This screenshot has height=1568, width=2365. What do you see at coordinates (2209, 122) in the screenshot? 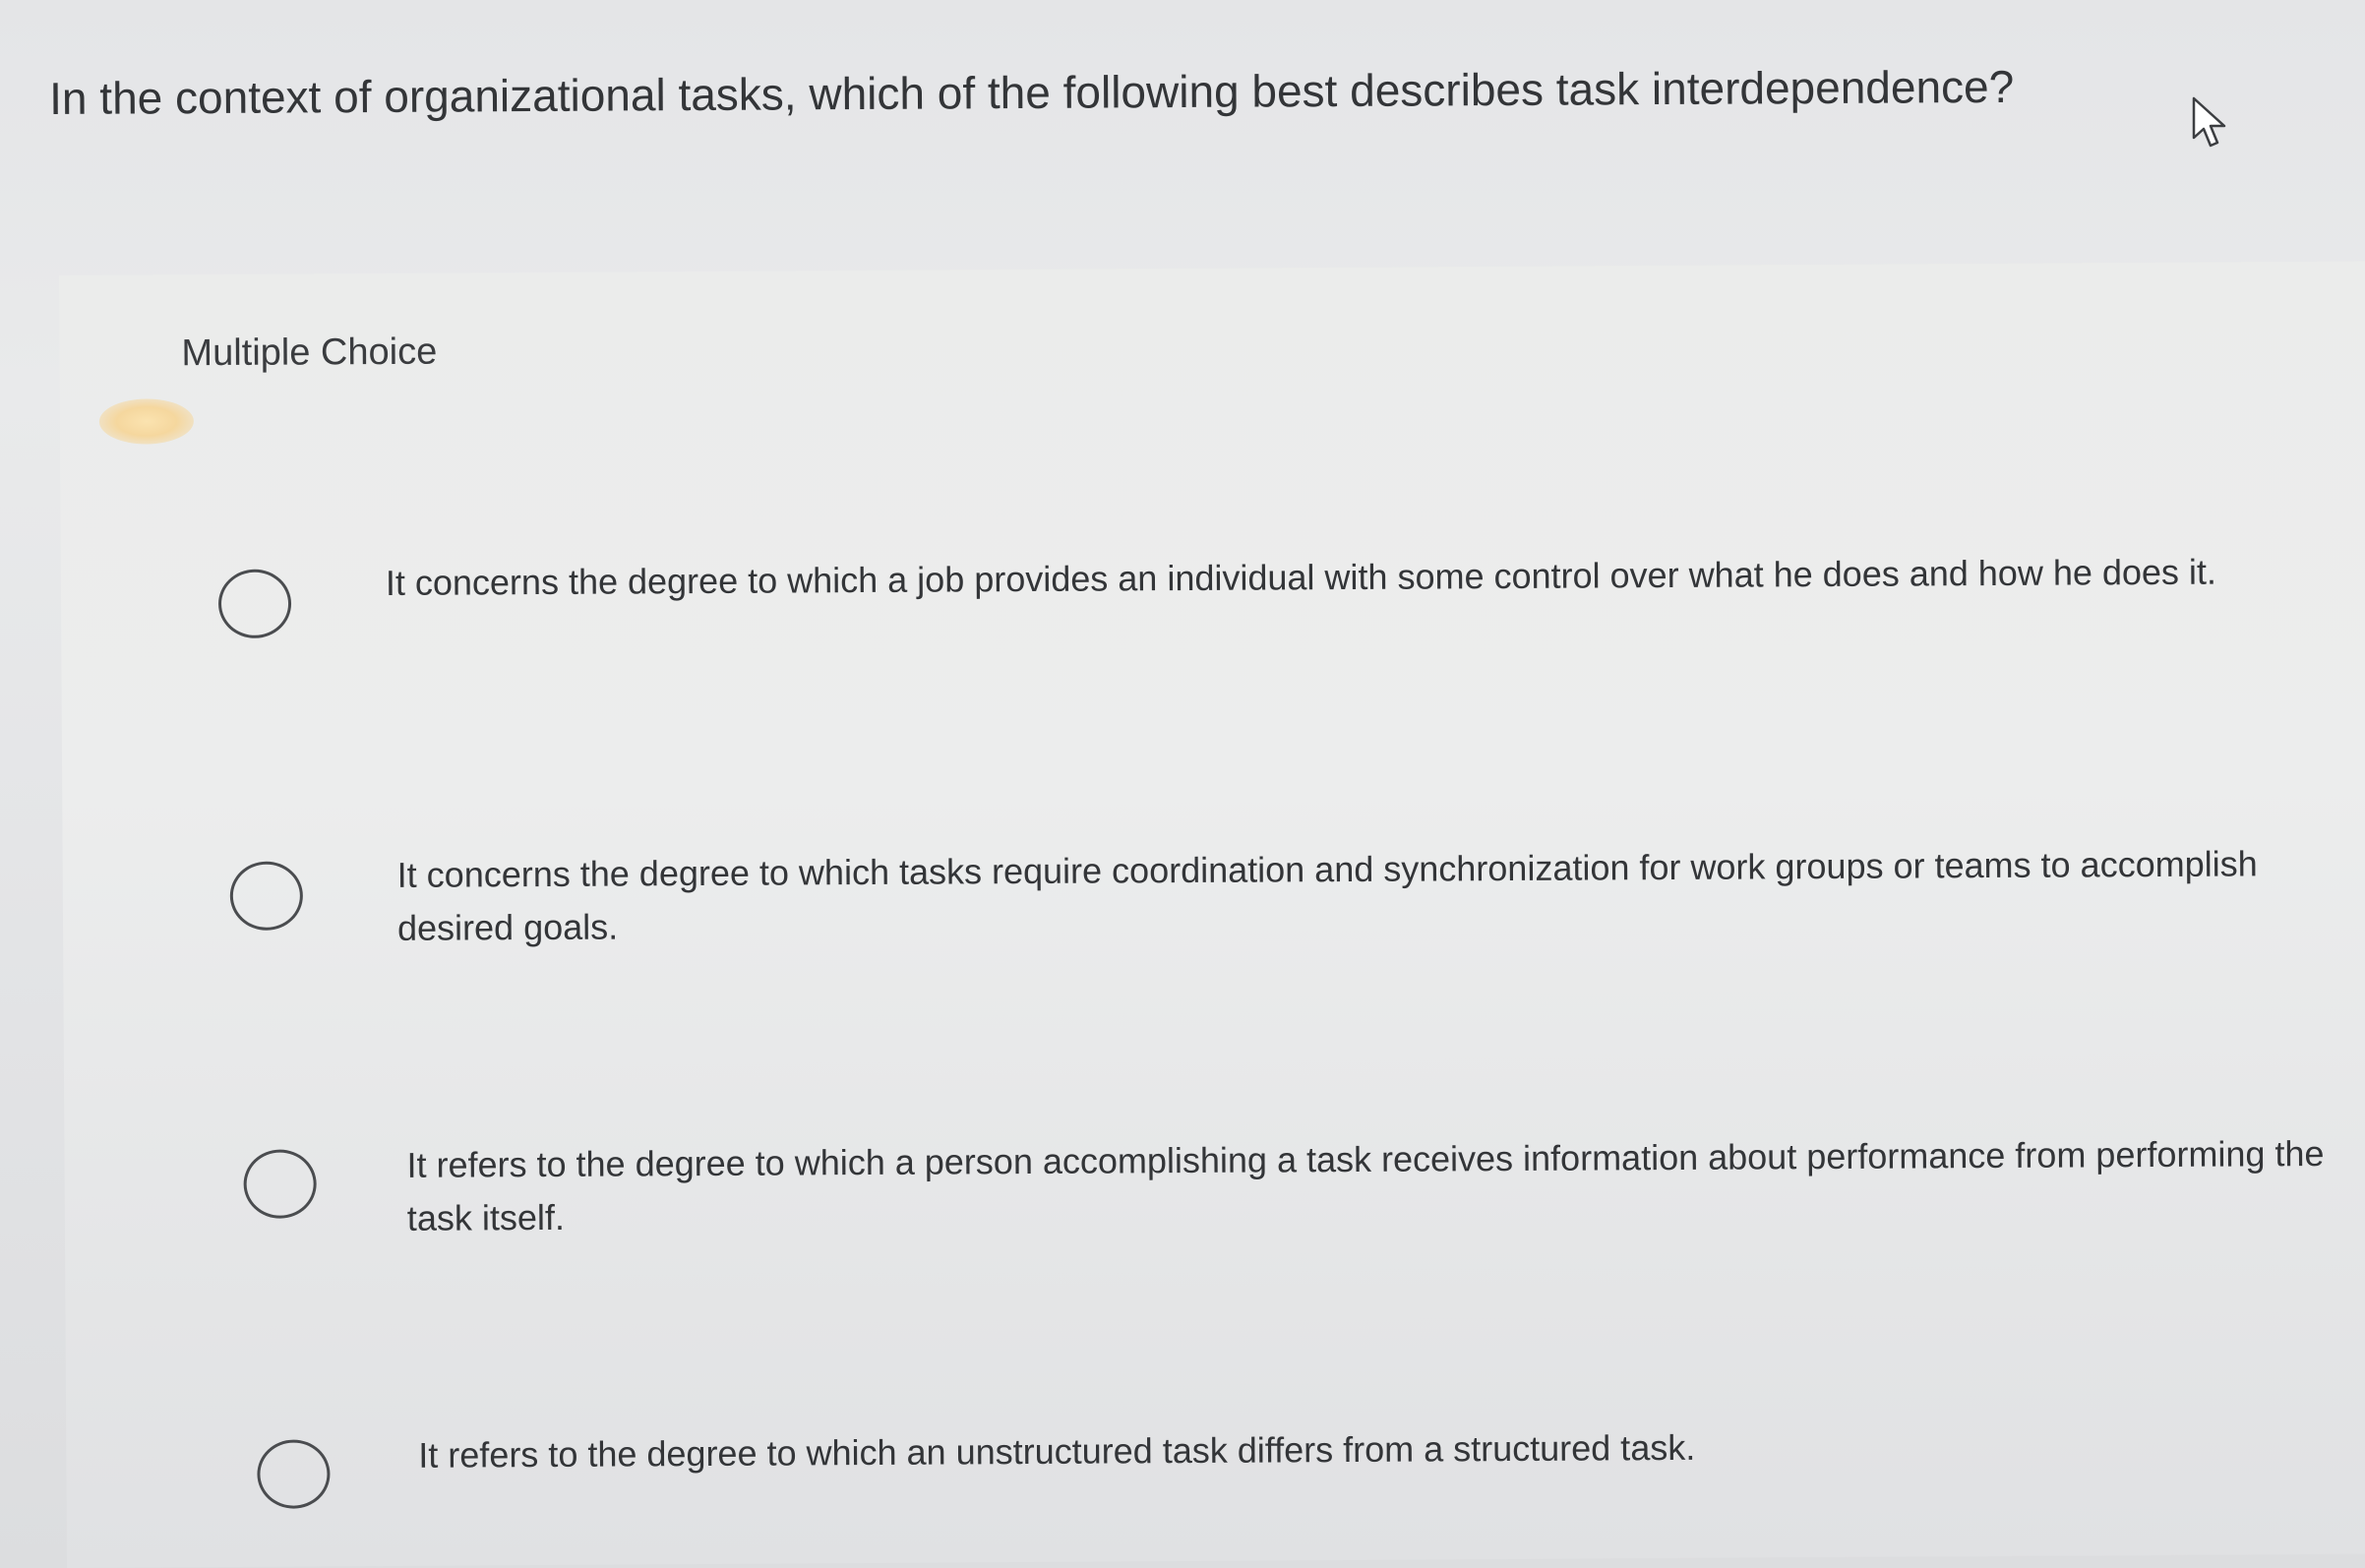
I see `mouse-pointer-icon` at bounding box center [2209, 122].